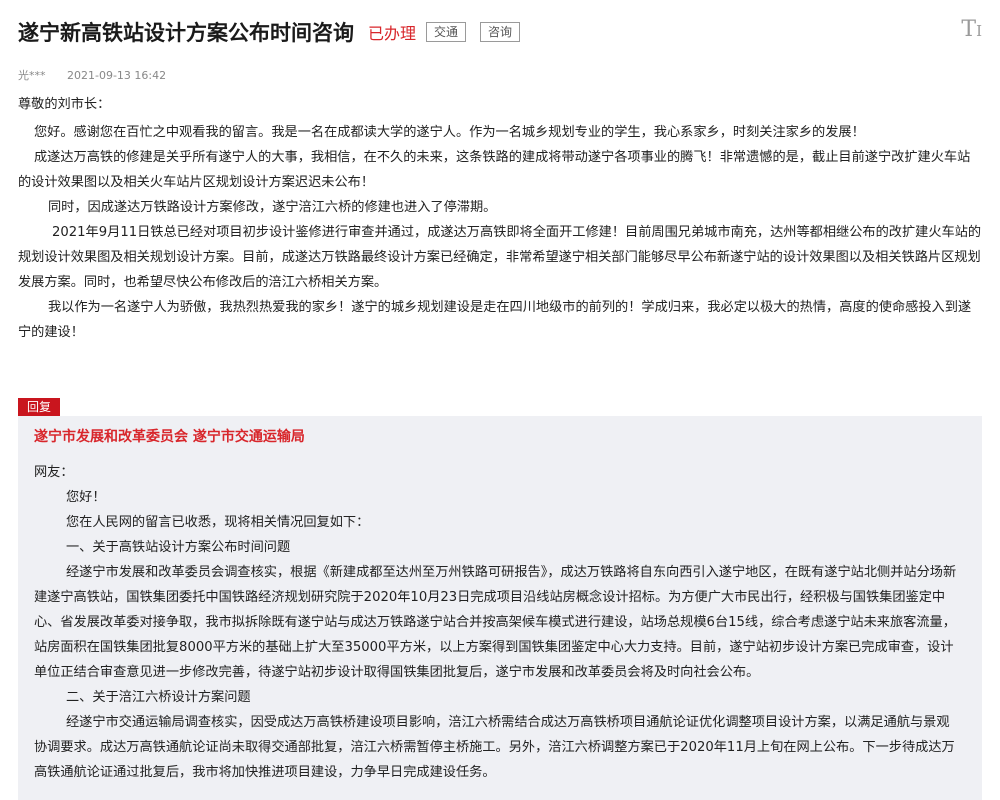  Describe the element at coordinates (32, 75) in the screenshot. I see `author-name: 光***` at that location.